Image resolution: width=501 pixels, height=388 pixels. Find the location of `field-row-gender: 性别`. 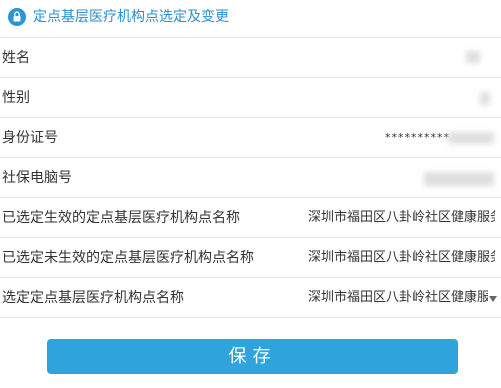

field-row-gender: 性别 is located at coordinates (250, 98).